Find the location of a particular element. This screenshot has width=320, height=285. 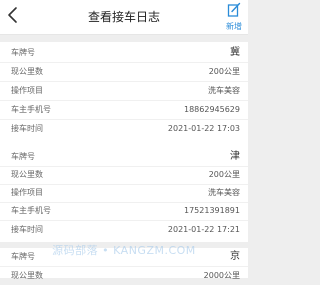

row-mileage: 现公里数 2000公里 is located at coordinates (124, 276).